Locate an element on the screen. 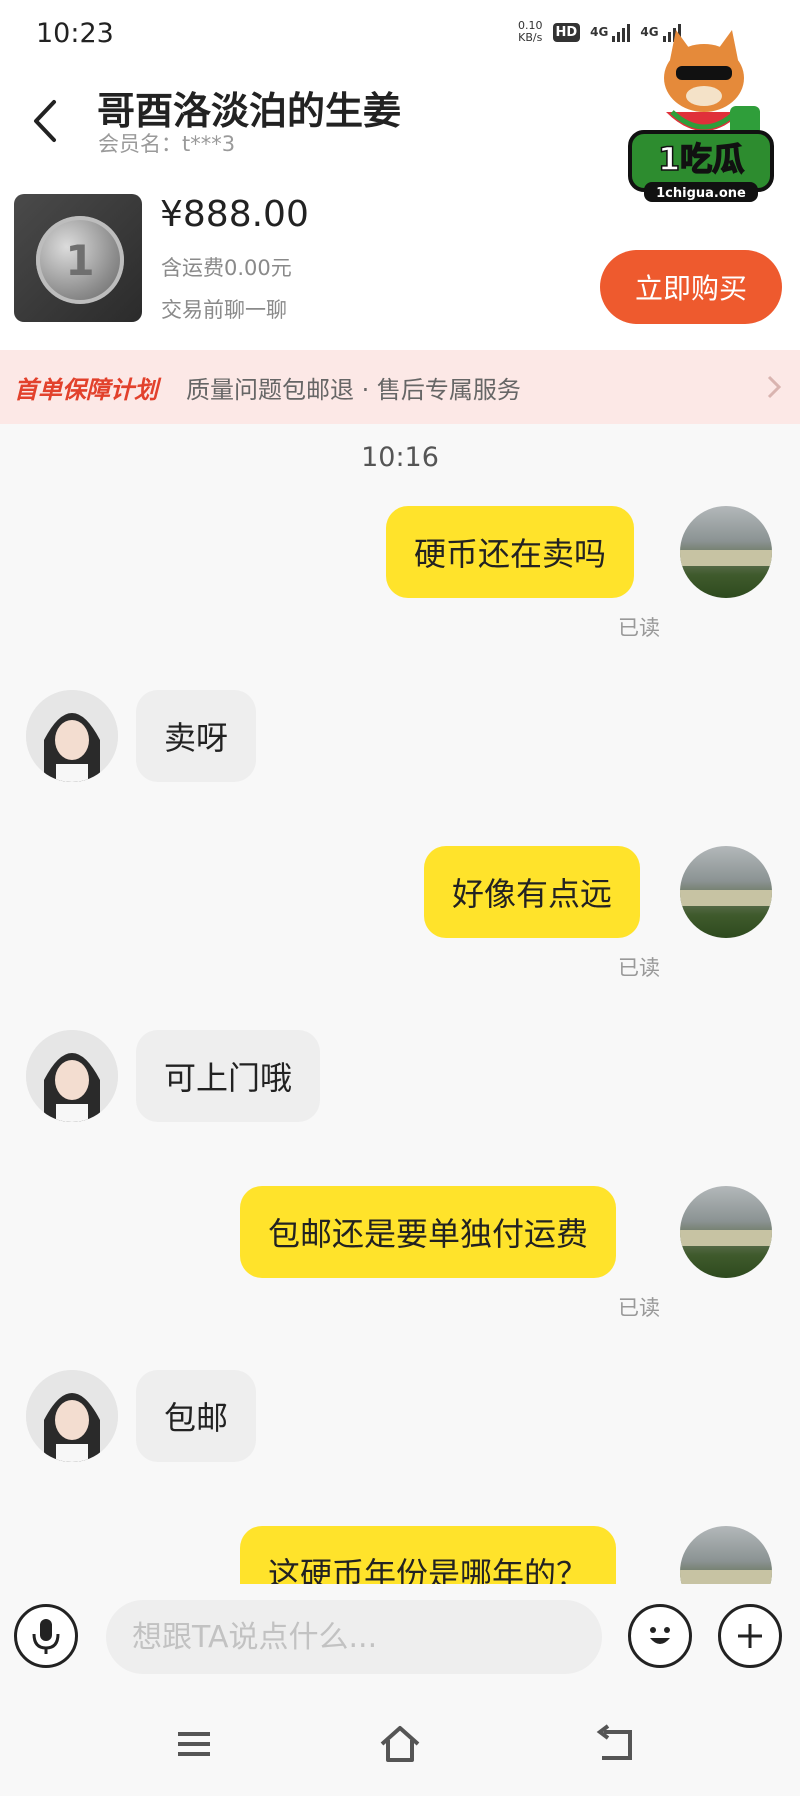  message-text: 好像有点远 is located at coordinates (532, 894).